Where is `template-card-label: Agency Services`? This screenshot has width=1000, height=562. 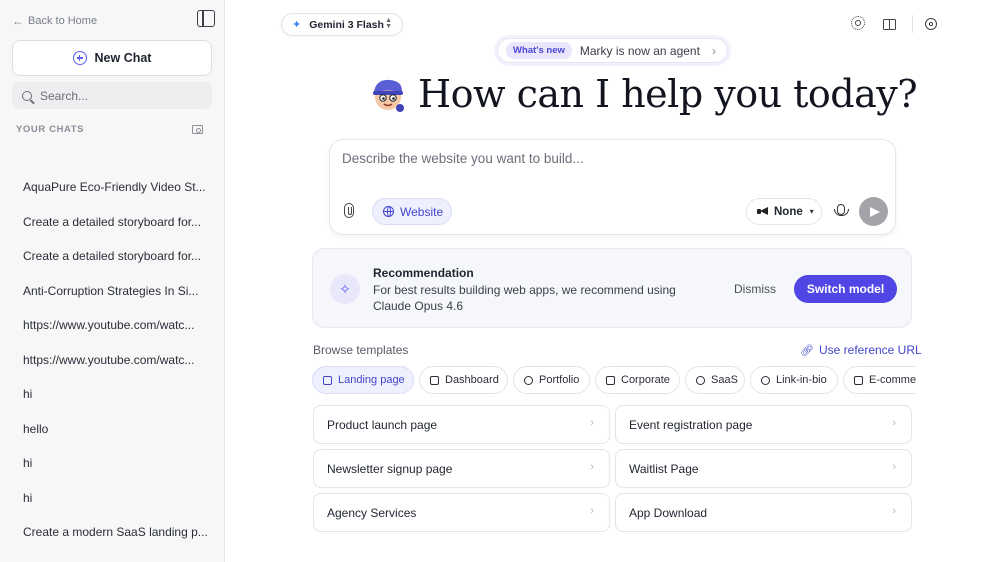 template-card-label: Agency Services is located at coordinates (372, 512).